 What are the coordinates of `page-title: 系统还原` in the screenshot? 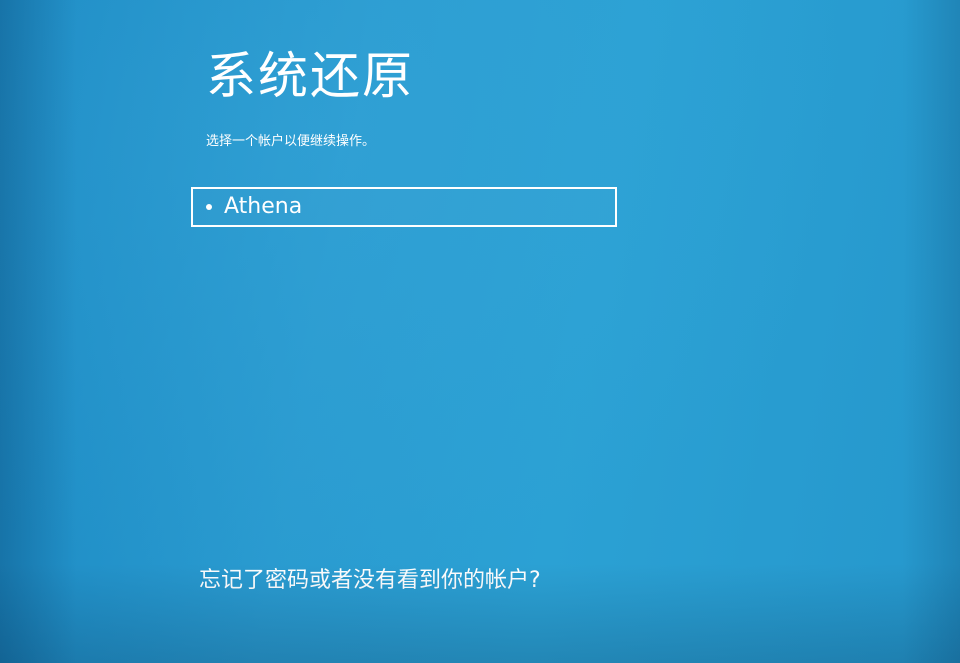 It's located at (310, 76).